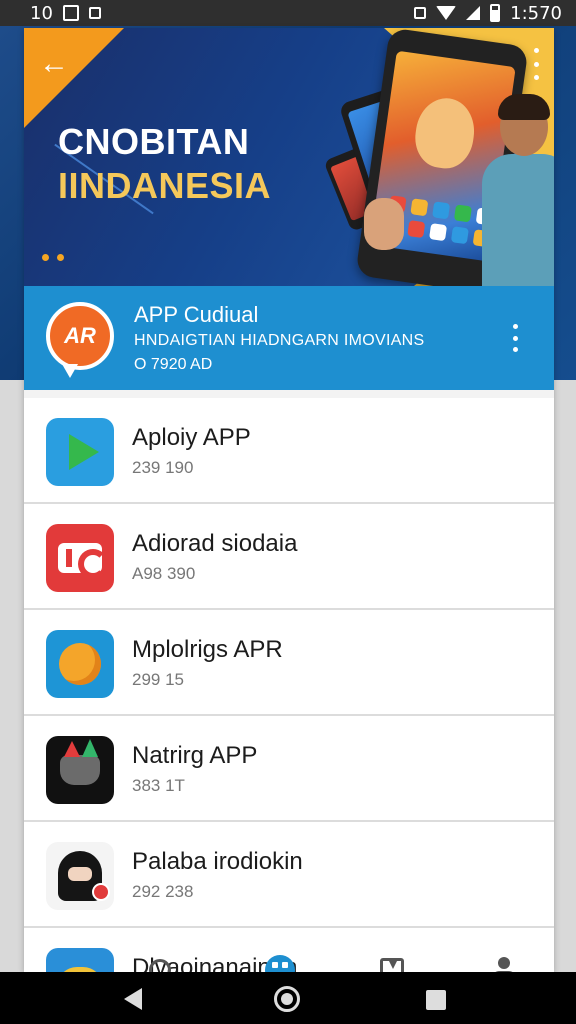 The image size is (576, 1024). What do you see at coordinates (163, 891) in the screenshot?
I see `item-subtitle: 292 238` at bounding box center [163, 891].